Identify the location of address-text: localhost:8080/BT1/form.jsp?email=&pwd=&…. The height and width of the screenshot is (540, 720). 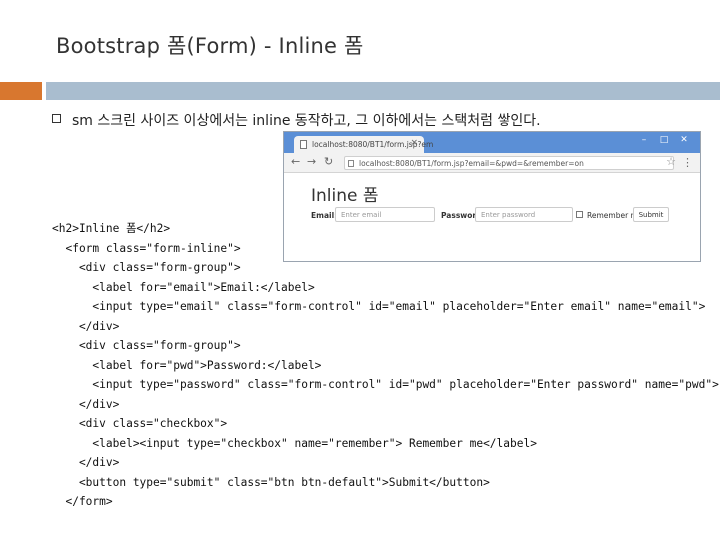
(471, 163).